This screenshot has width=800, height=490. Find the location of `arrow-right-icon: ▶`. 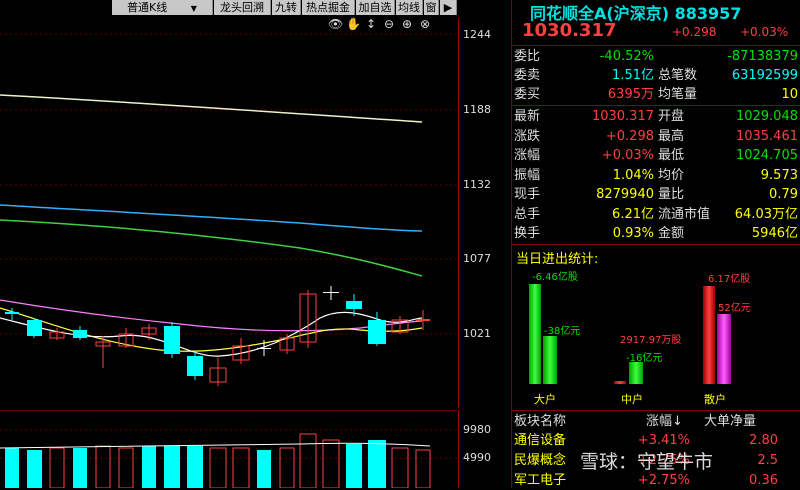

arrow-right-icon: ▶ is located at coordinates (448, 7).